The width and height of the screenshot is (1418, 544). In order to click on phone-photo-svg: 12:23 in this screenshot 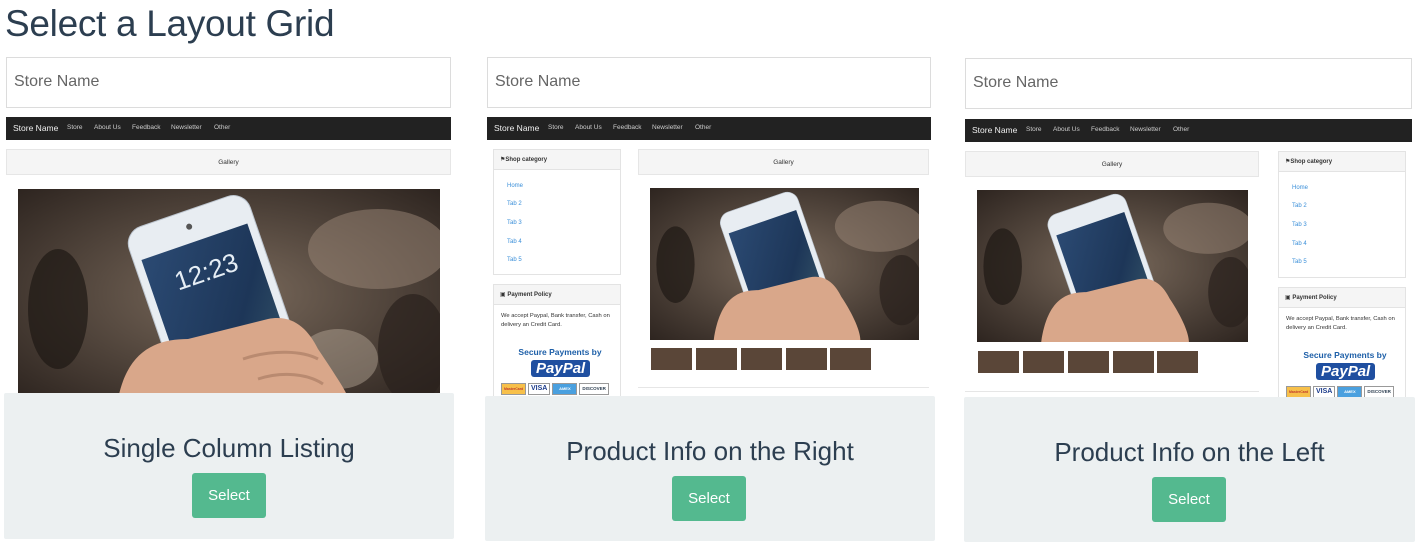, I will do `click(229, 293)`.